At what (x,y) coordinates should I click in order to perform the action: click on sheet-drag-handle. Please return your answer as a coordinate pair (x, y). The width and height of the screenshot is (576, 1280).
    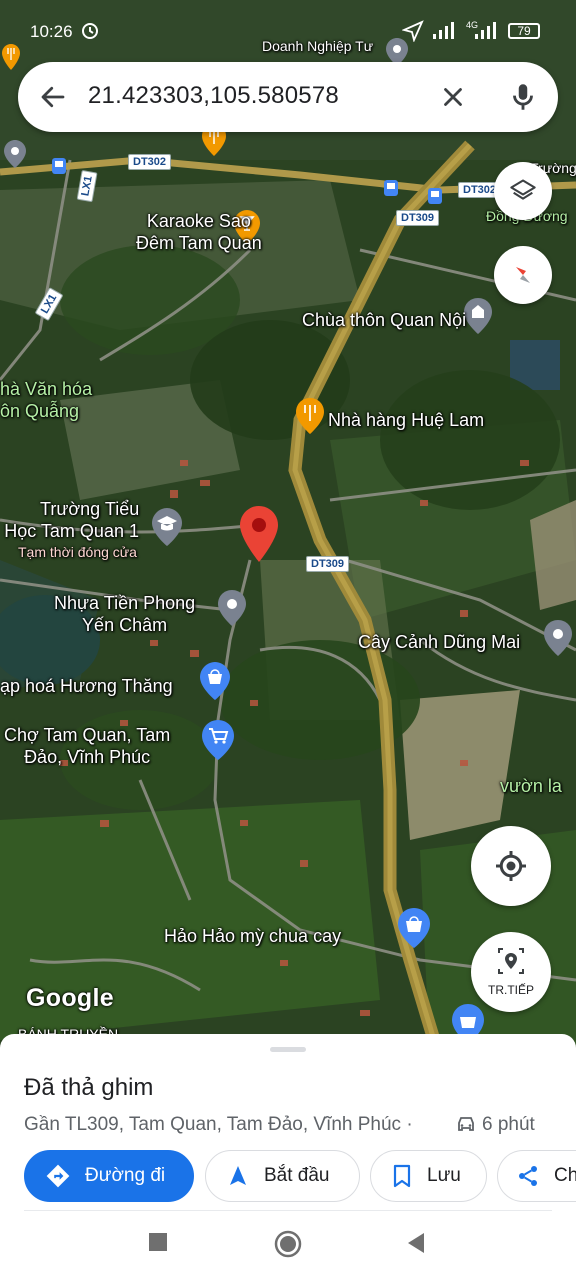
    Looking at the image, I should click on (288, 1049).